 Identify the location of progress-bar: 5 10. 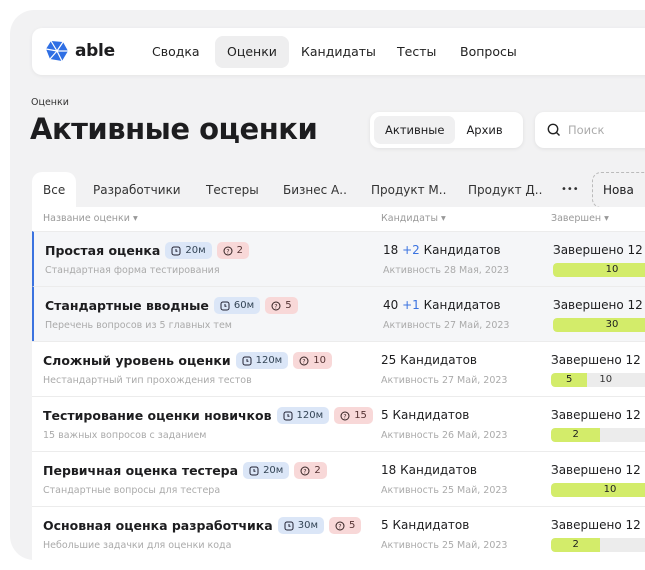
(598, 380).